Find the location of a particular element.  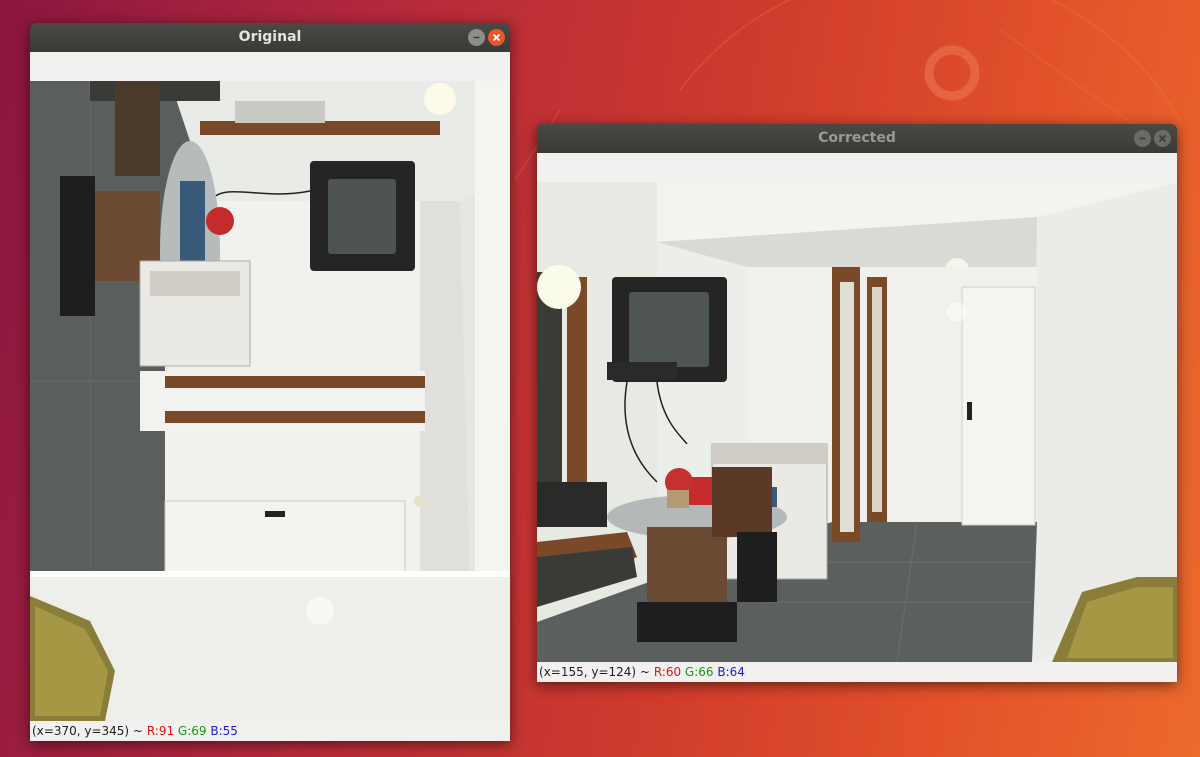

corrected-status-bar: (x=155, y=124) ~ R:60 G:66 B:64 is located at coordinates (857, 672).